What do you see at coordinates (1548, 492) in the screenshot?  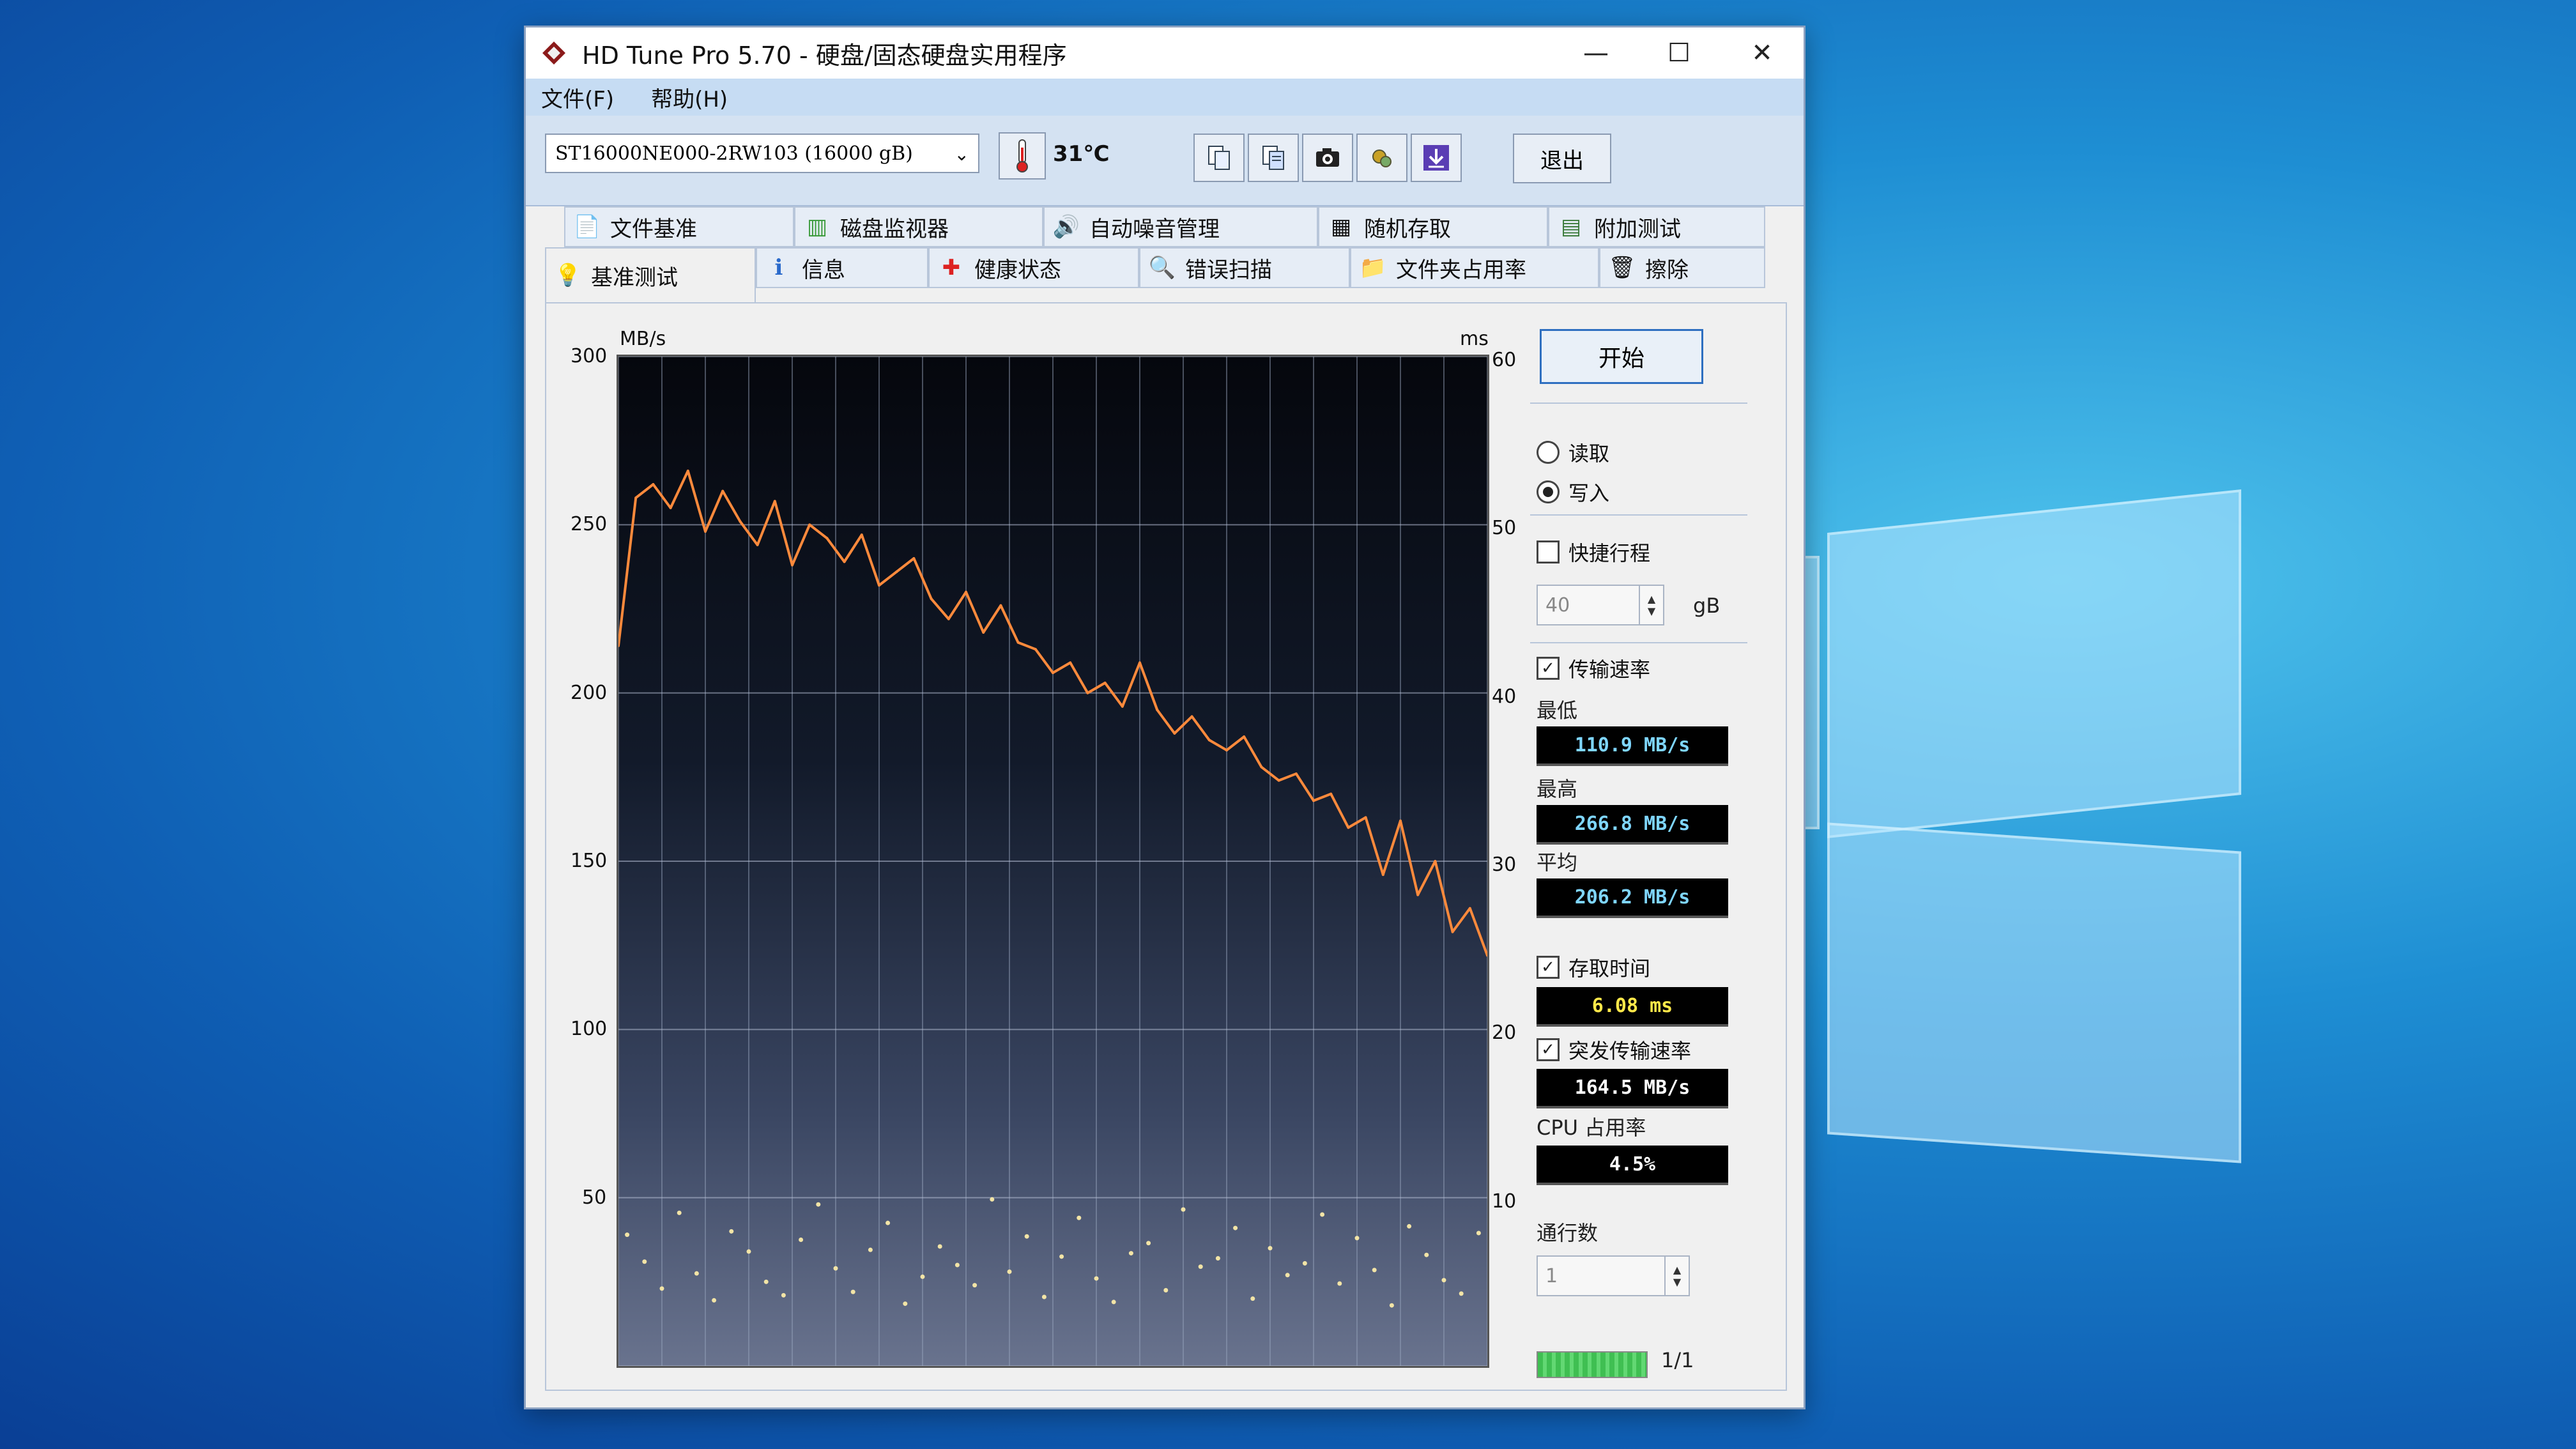 I see `radio-dot` at bounding box center [1548, 492].